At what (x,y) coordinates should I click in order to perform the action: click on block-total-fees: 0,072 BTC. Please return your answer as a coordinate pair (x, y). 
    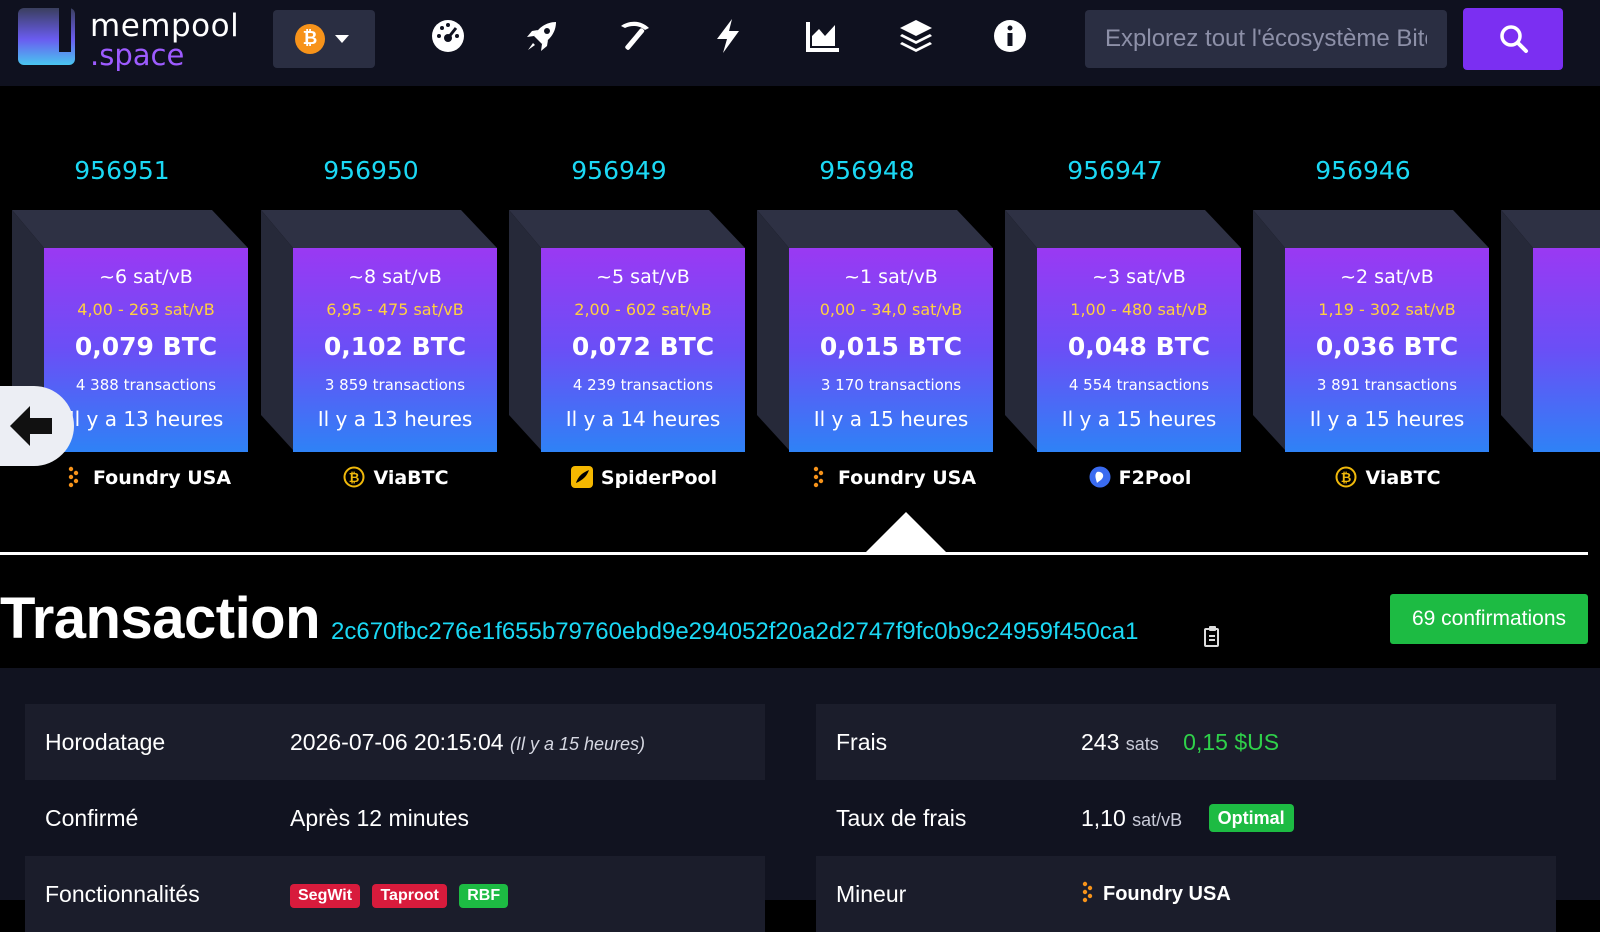
    Looking at the image, I should click on (643, 346).